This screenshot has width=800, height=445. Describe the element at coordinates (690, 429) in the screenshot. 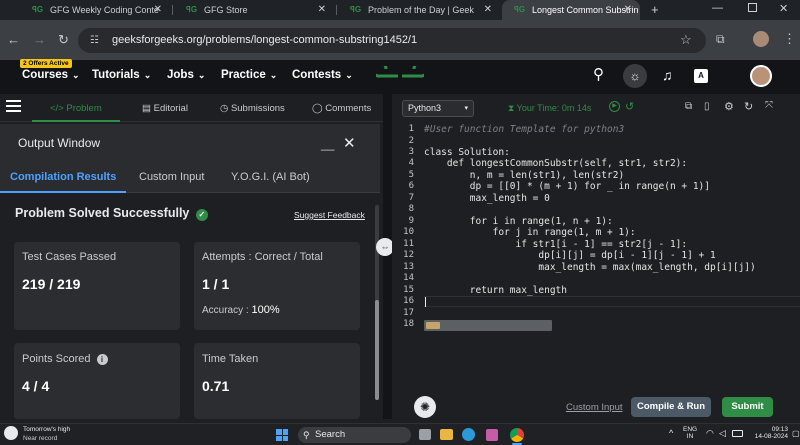

I see `language-code: ENG` at that location.